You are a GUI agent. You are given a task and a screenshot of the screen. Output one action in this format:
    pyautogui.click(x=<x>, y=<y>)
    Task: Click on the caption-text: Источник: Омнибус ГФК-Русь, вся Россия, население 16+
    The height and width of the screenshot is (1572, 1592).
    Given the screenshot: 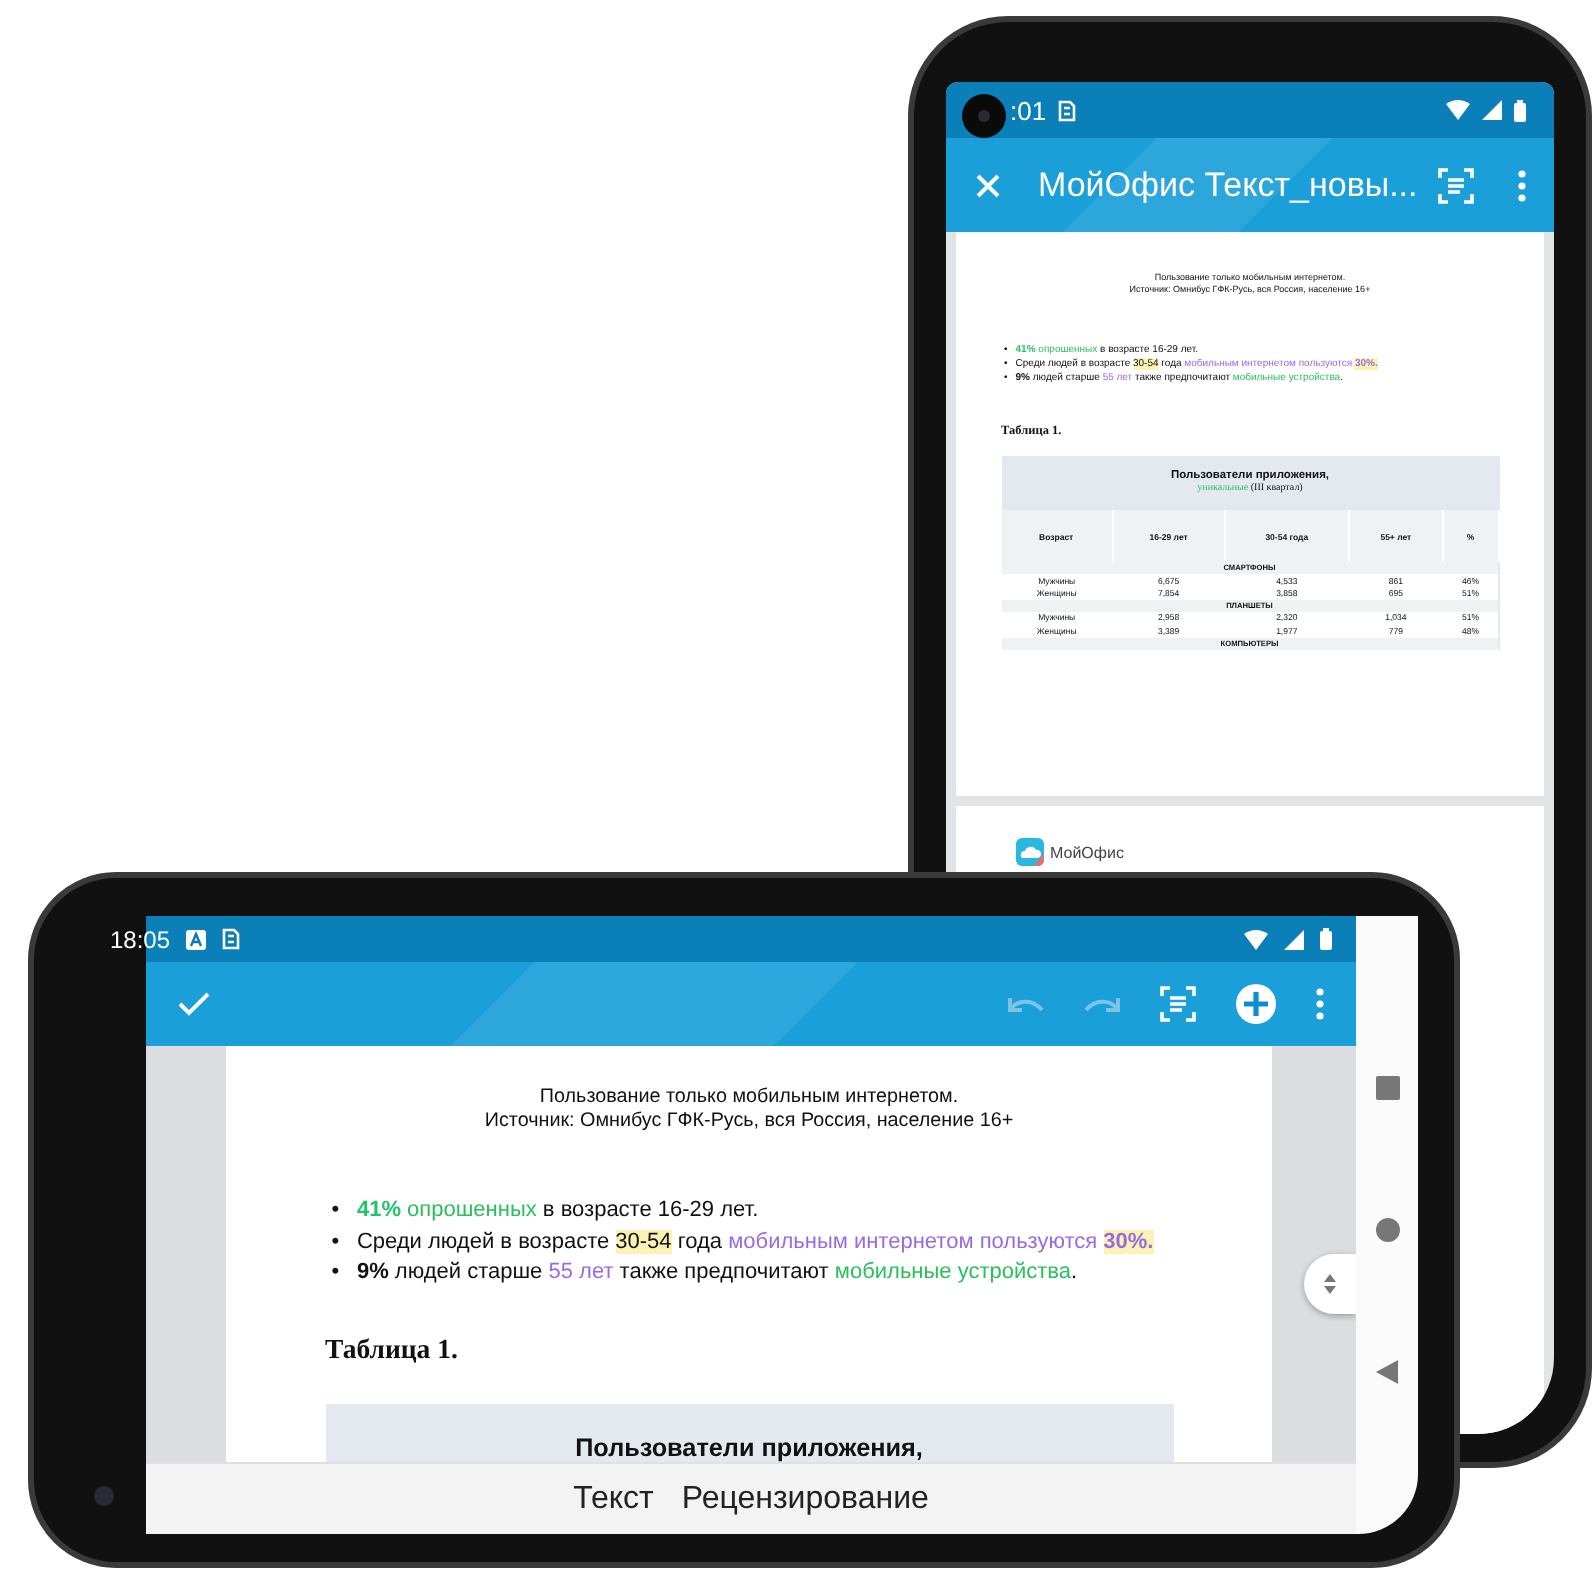 What is the action you would take?
    pyautogui.click(x=749, y=1123)
    